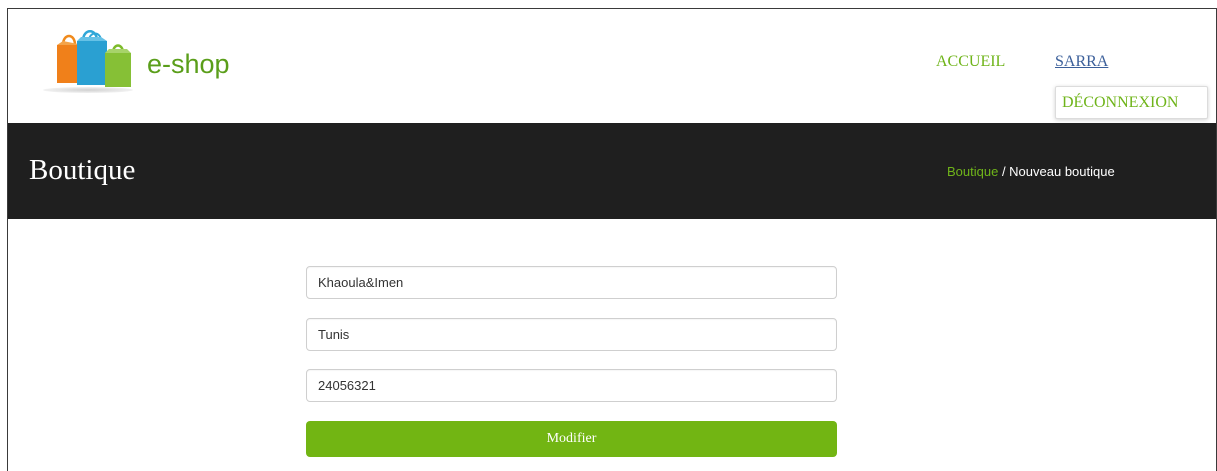 The image size is (1217, 471). I want to click on shop-city-input, so click(571, 334).